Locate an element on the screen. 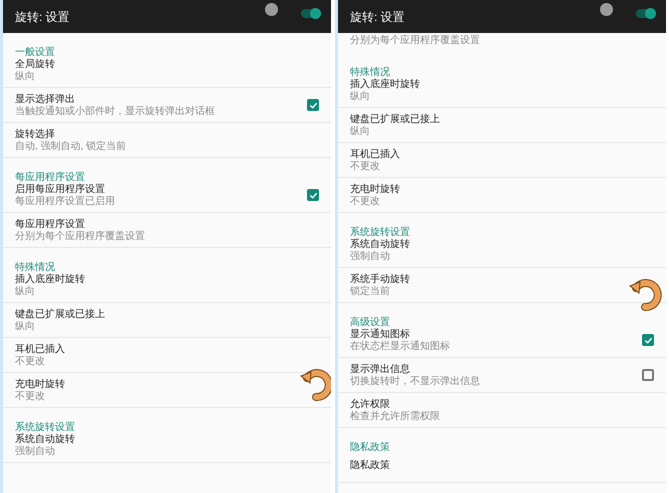 The height and width of the screenshot is (493, 669). setting-row: 显示弹出信息 切换旋转时，不显示弹出信息 is located at coordinates (502, 375).